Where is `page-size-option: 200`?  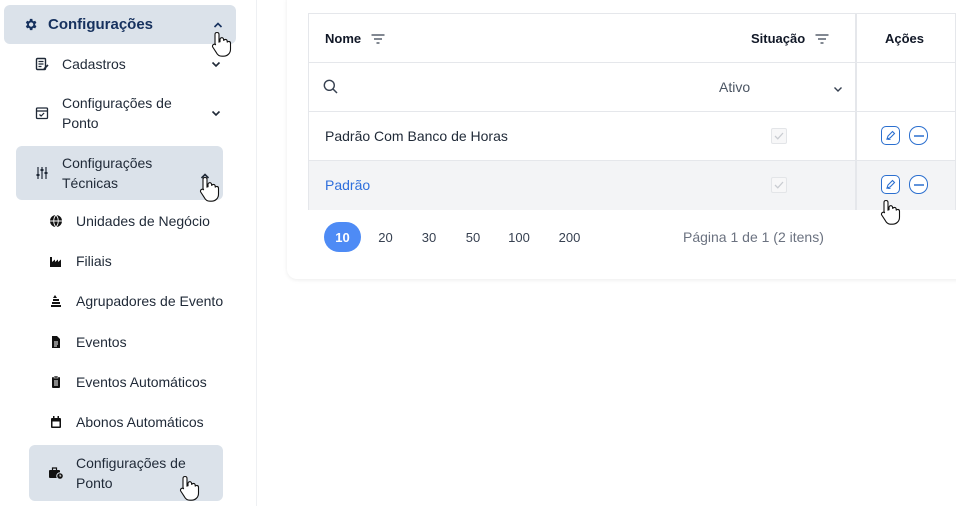 page-size-option: 200 is located at coordinates (569, 237).